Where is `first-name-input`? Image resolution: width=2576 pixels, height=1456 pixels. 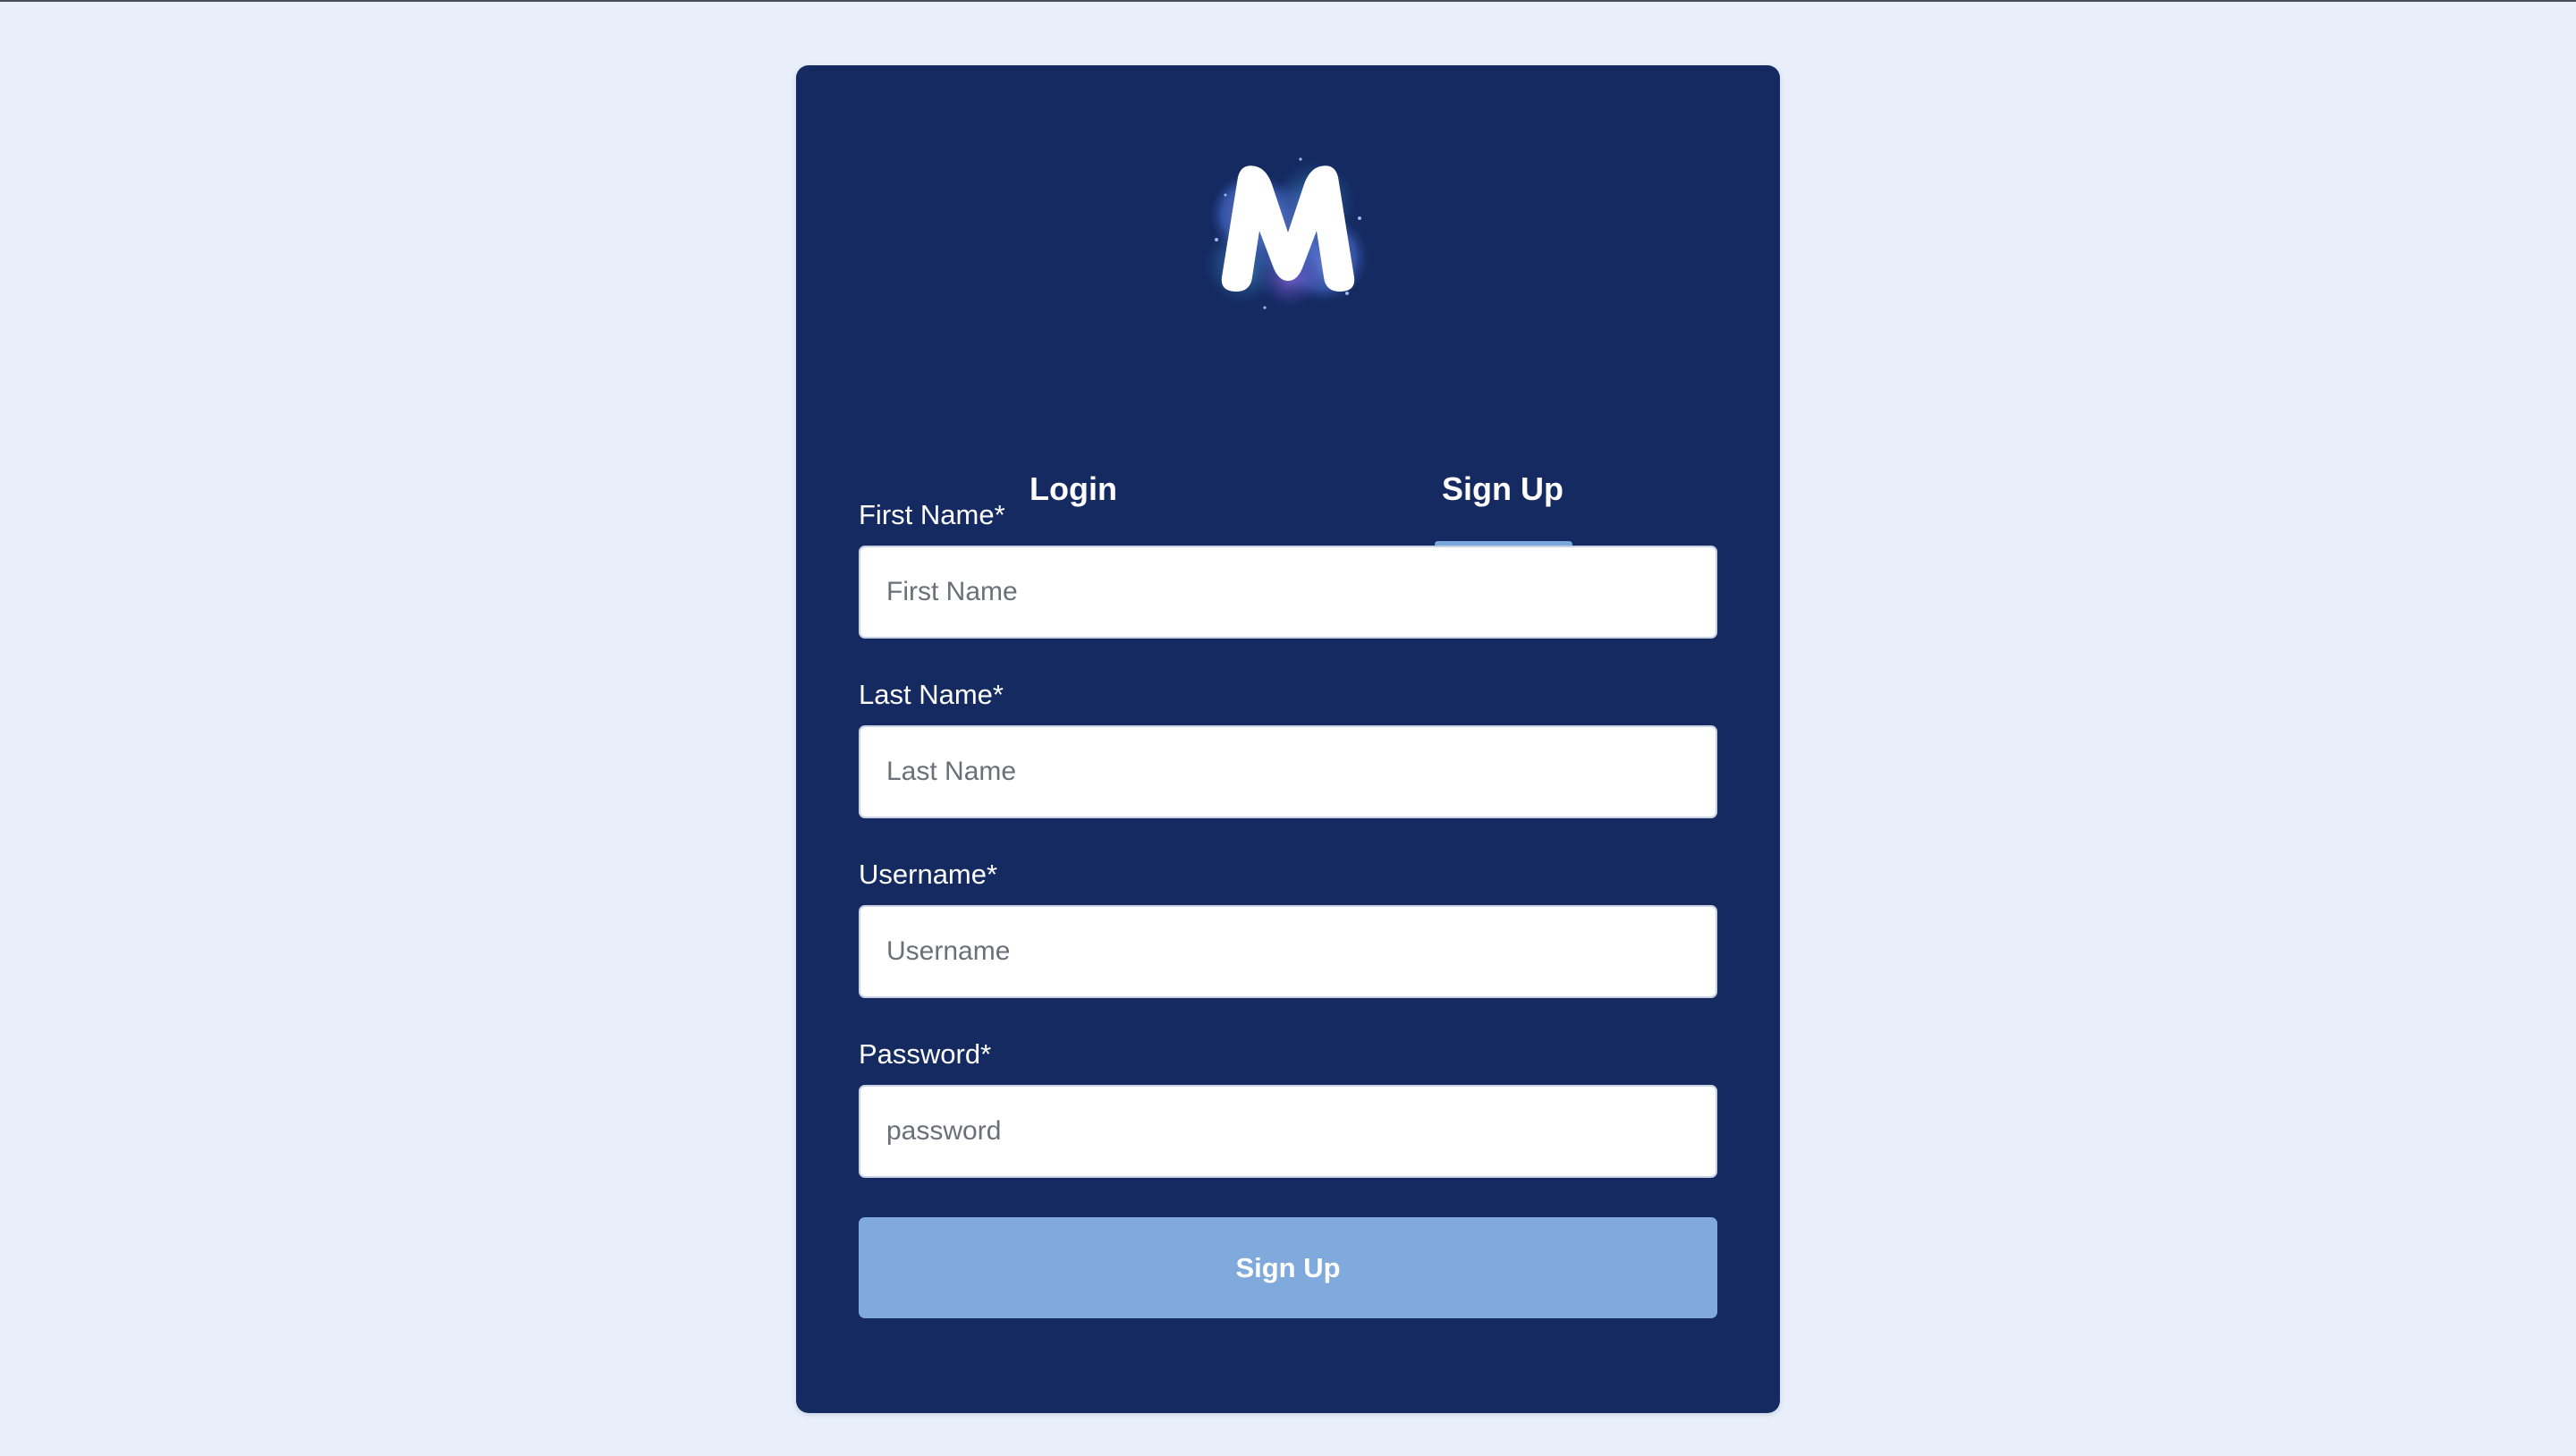
first-name-input is located at coordinates (1288, 592).